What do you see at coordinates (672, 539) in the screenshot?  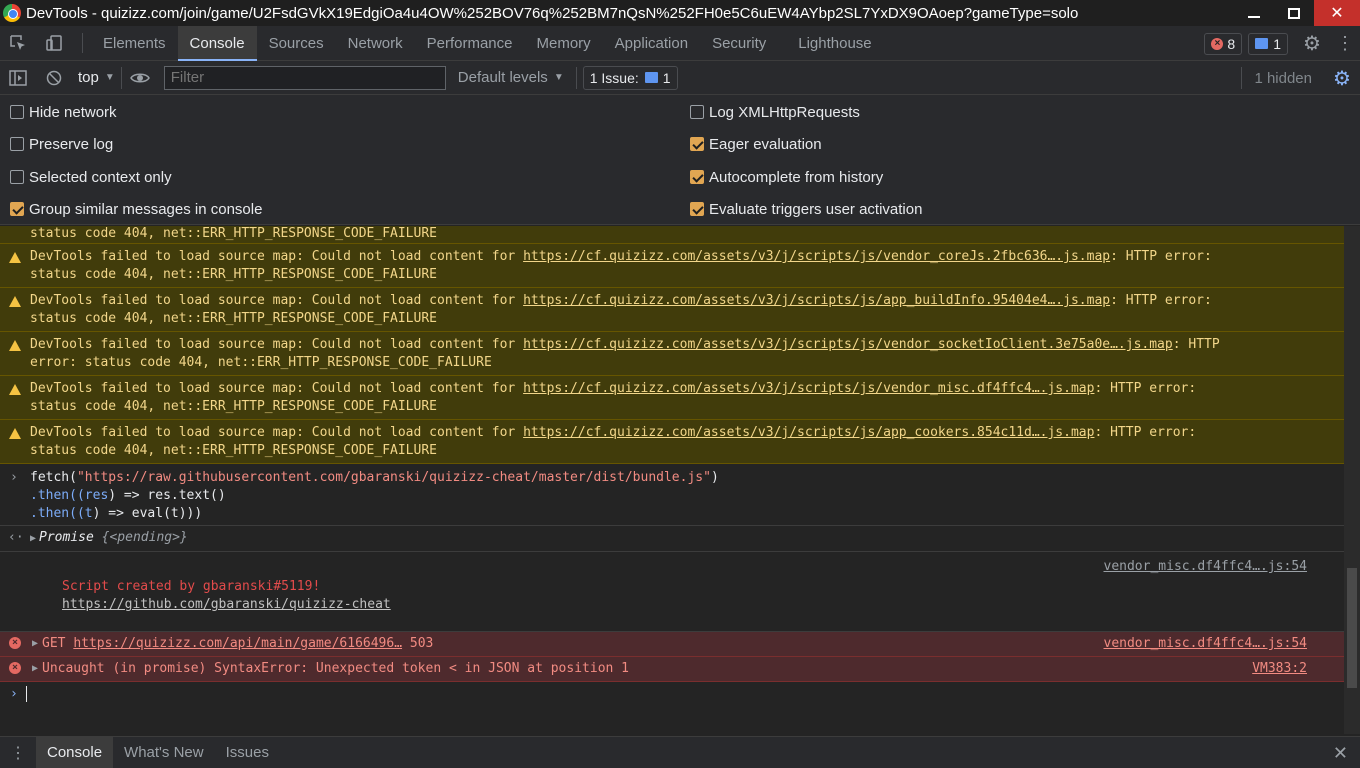 I see `console-result: ‹· ▶ Promise {<pending>}` at bounding box center [672, 539].